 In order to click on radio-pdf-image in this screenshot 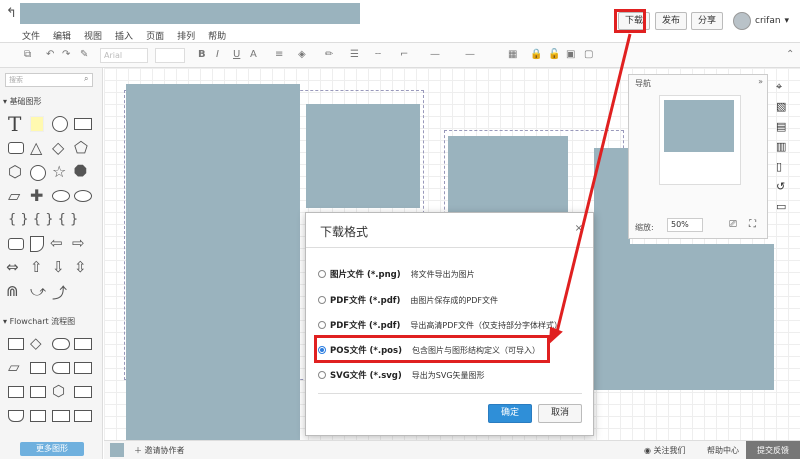, I will do `click(322, 300)`.